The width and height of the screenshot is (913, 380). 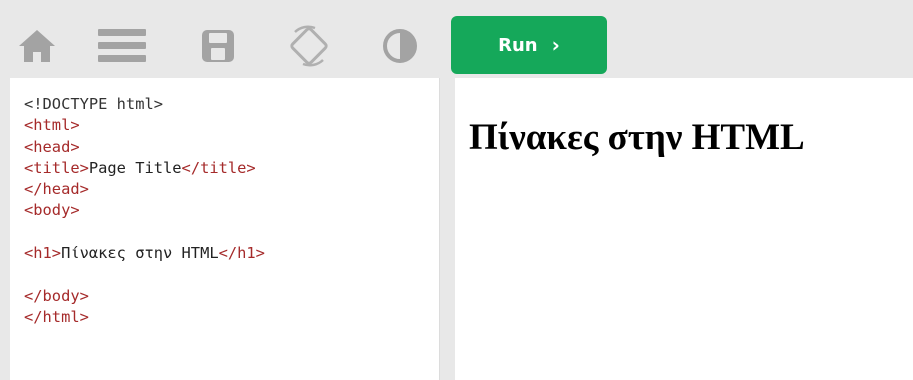 I want to click on code-line: <h1>Πίνακες στην HTML</h1>, so click(x=231, y=253).